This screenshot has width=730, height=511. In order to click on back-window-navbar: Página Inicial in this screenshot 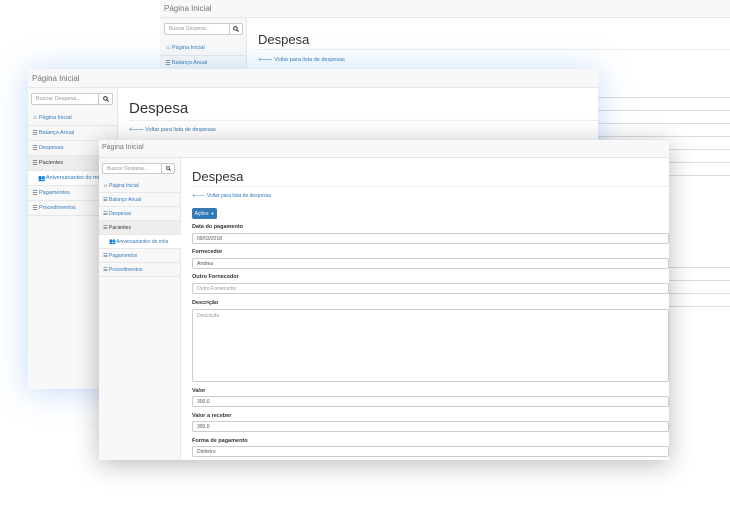, I will do `click(445, 9)`.